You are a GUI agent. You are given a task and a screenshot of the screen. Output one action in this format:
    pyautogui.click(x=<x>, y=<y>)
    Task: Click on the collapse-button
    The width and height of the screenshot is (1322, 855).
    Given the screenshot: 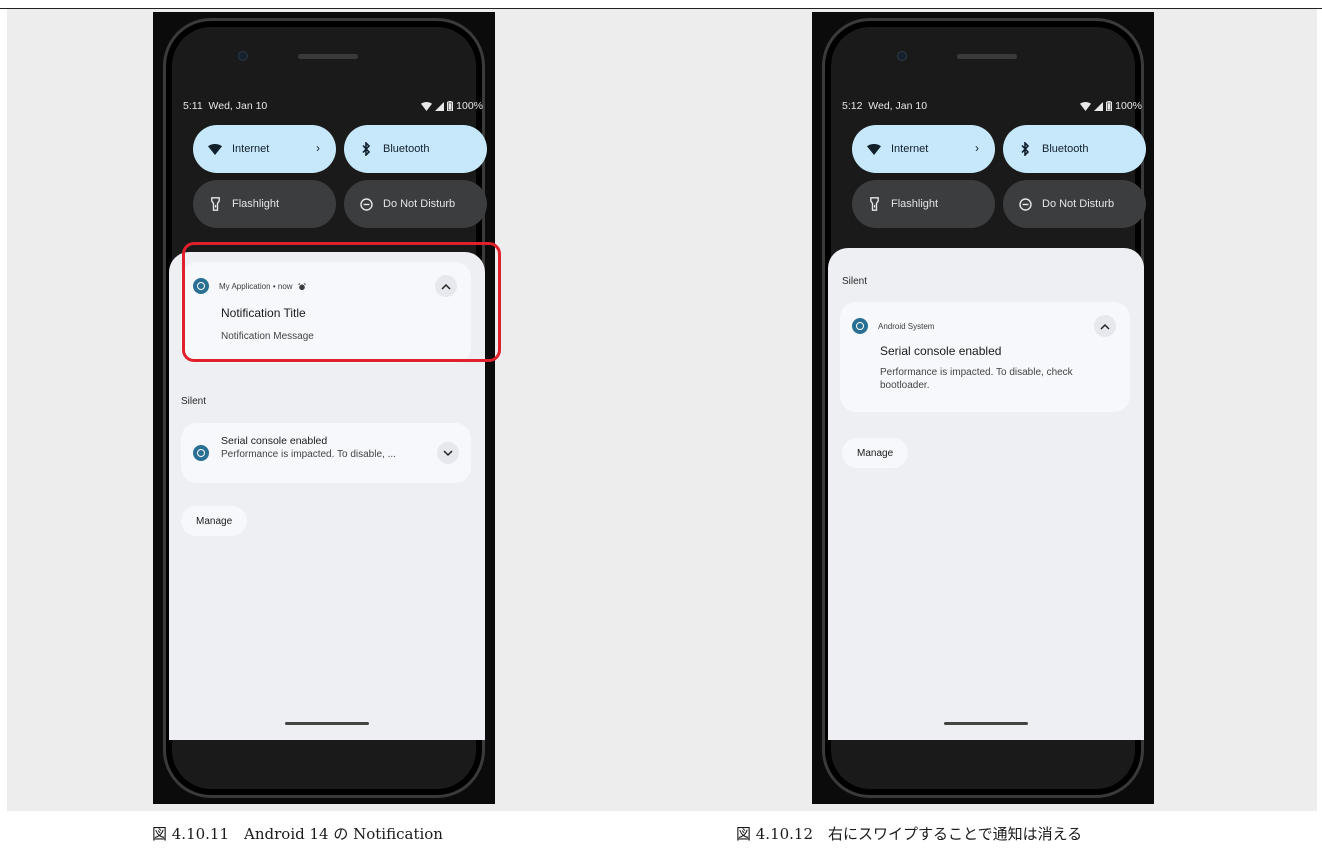 What is the action you would take?
    pyautogui.click(x=1105, y=326)
    